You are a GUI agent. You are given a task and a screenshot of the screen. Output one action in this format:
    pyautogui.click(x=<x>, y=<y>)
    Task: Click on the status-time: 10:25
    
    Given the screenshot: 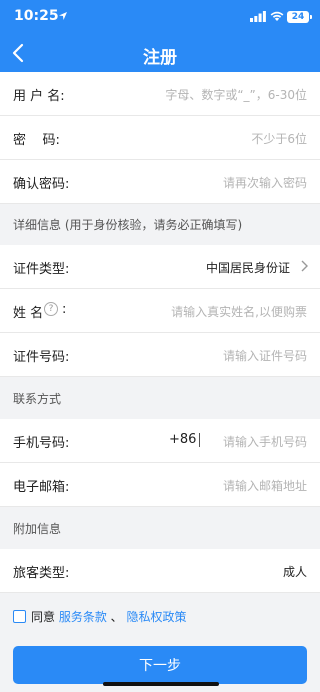 What is the action you would take?
    pyautogui.click(x=36, y=16)
    